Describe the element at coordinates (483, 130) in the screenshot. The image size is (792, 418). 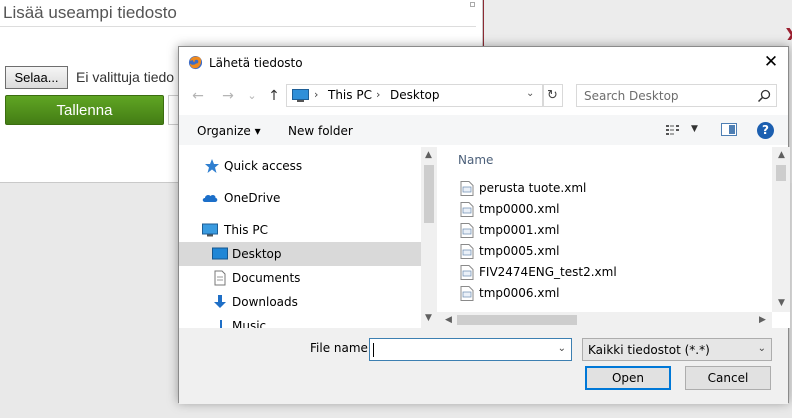
I see `dialog-toolbar: Organize ▾ New folder ▼` at that location.